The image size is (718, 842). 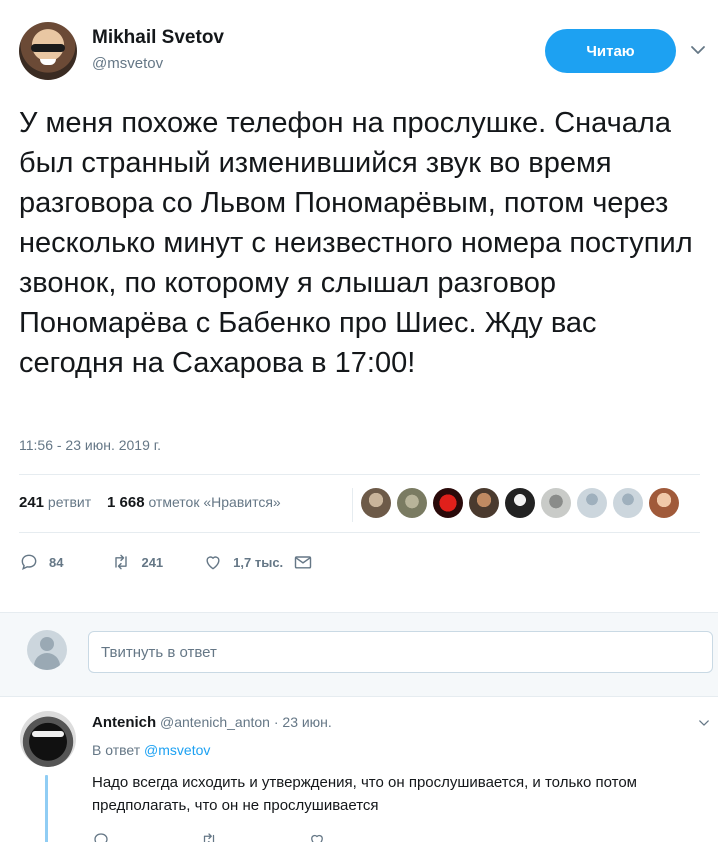 What do you see at coordinates (352, 505) in the screenshot?
I see `stats-separator` at bounding box center [352, 505].